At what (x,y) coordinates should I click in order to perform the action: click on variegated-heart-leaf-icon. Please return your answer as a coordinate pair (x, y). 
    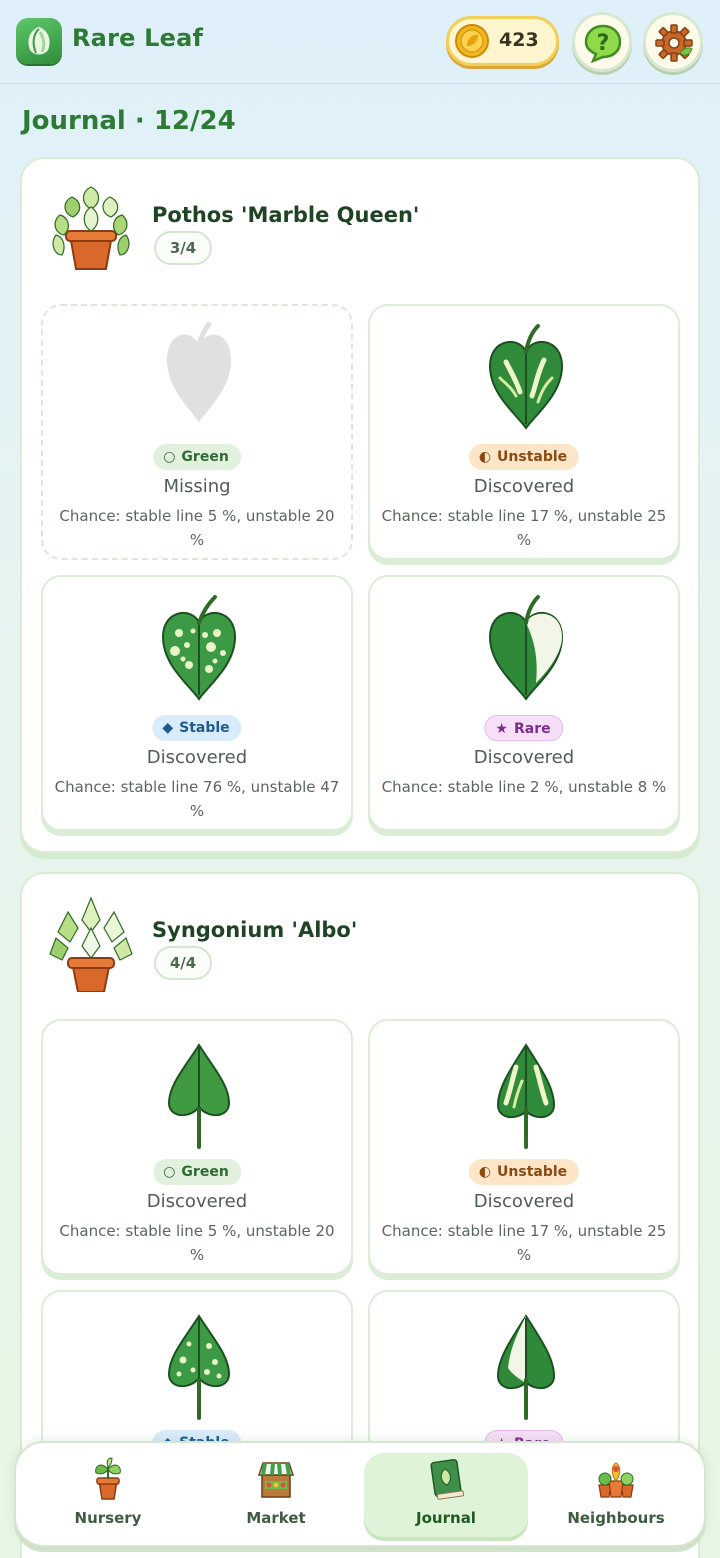
    Looking at the image, I should click on (526, 377).